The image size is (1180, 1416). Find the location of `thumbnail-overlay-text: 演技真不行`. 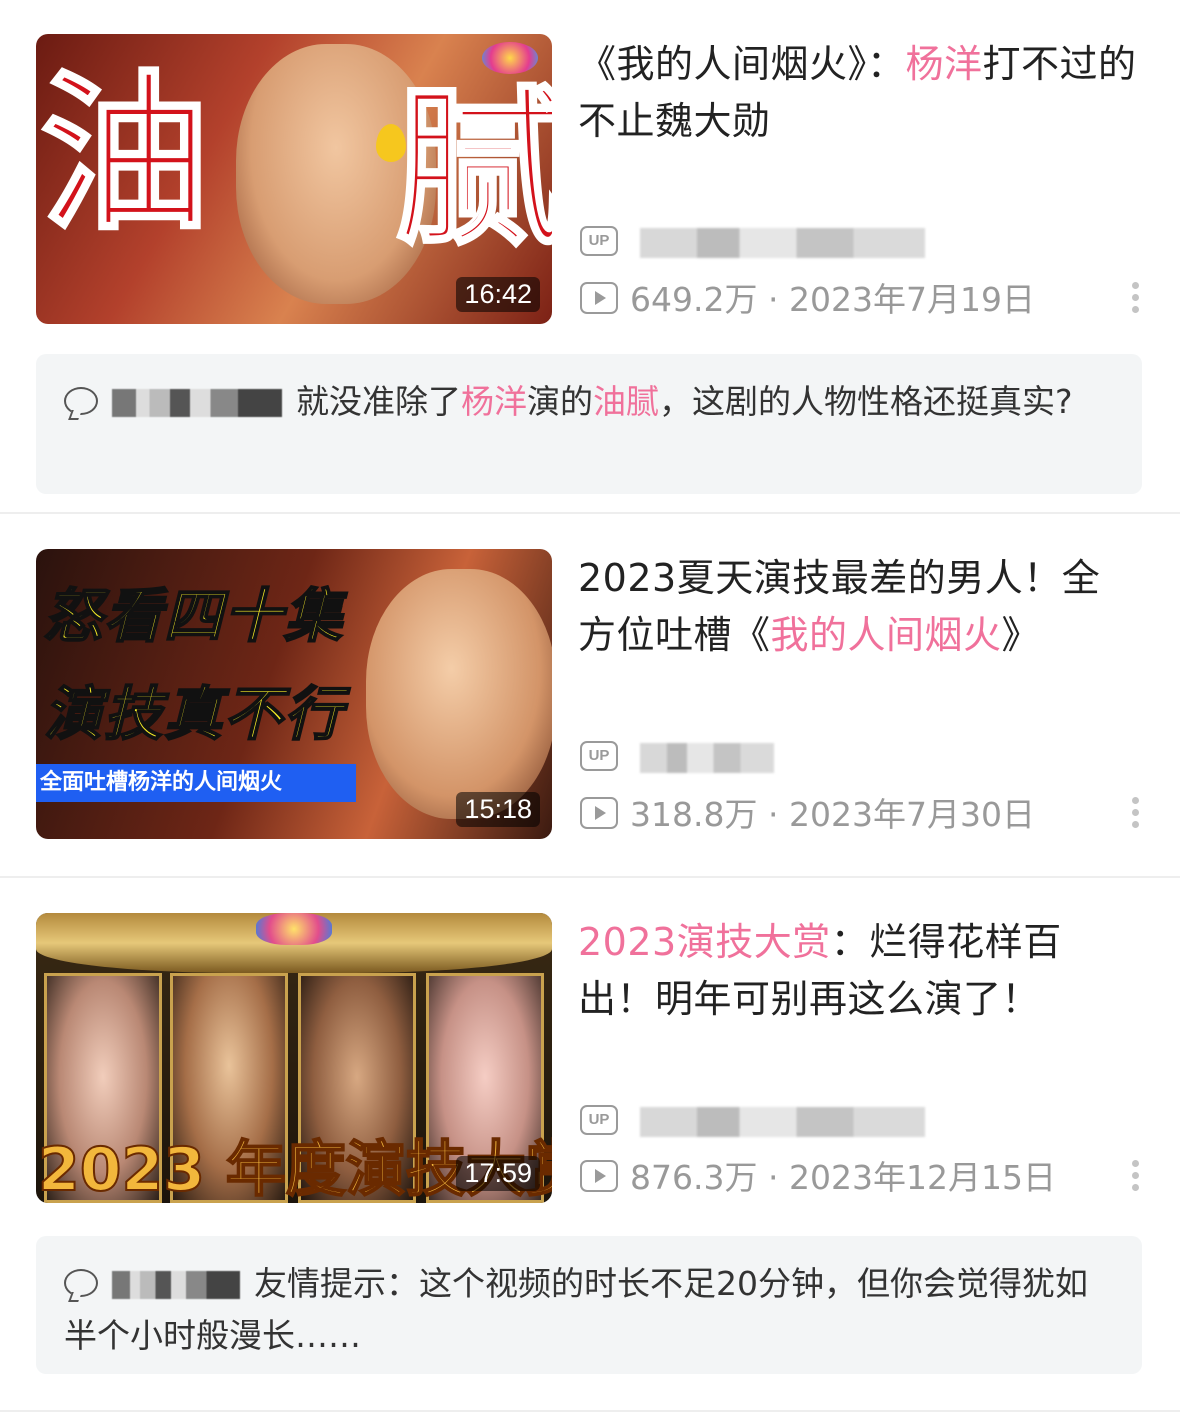

thumbnail-overlay-text: 演技真不行 is located at coordinates (194, 714).